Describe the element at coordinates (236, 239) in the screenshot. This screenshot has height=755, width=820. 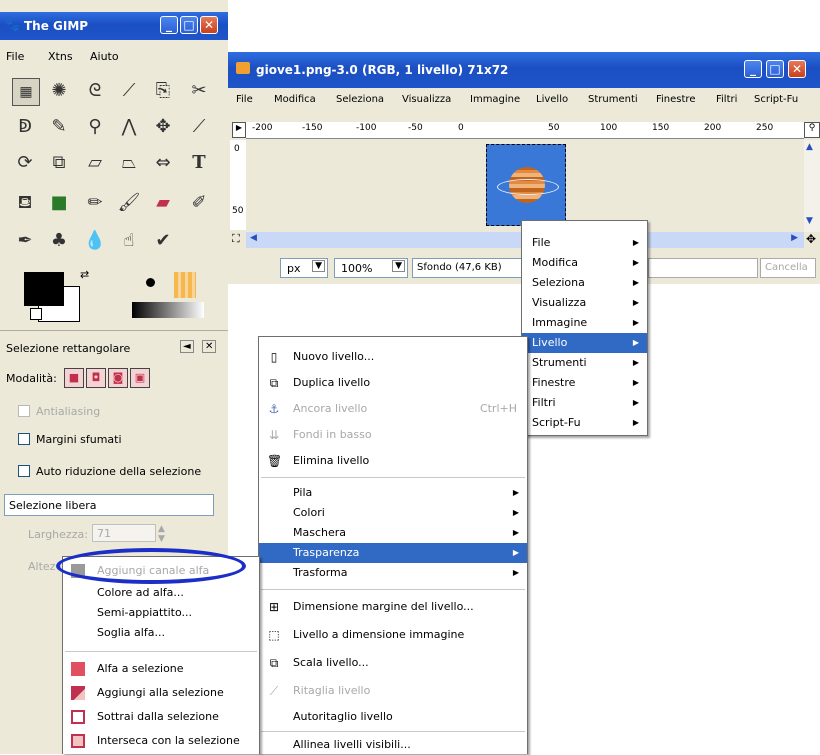
I see `nav-corner-icon: ⛶` at that location.